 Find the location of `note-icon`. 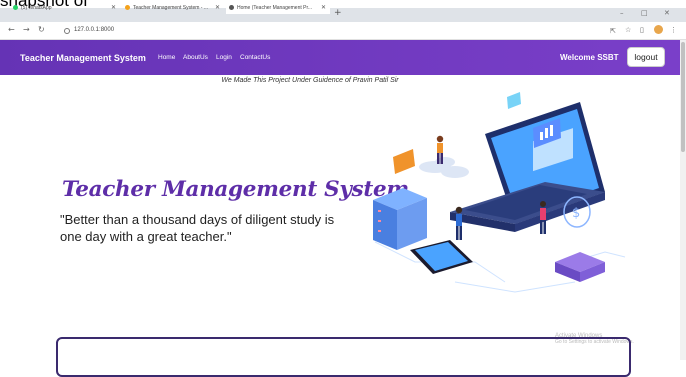

note-icon is located at coordinates (514, 100).